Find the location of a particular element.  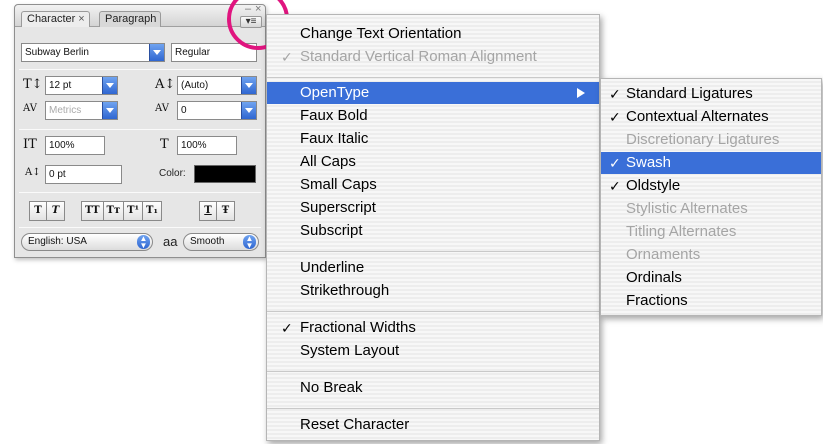

horizontal-scale-field: 100% is located at coordinates (207, 145).